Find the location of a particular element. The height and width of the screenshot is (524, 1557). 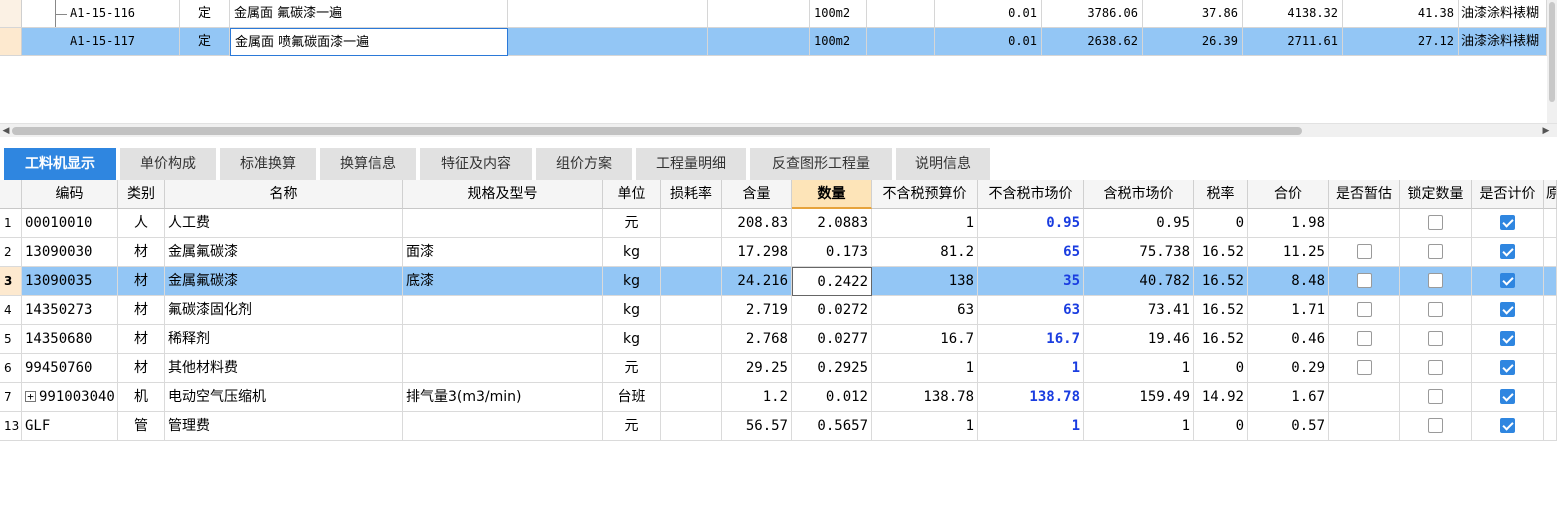

cell-content: 2.768 is located at coordinates (757, 339).